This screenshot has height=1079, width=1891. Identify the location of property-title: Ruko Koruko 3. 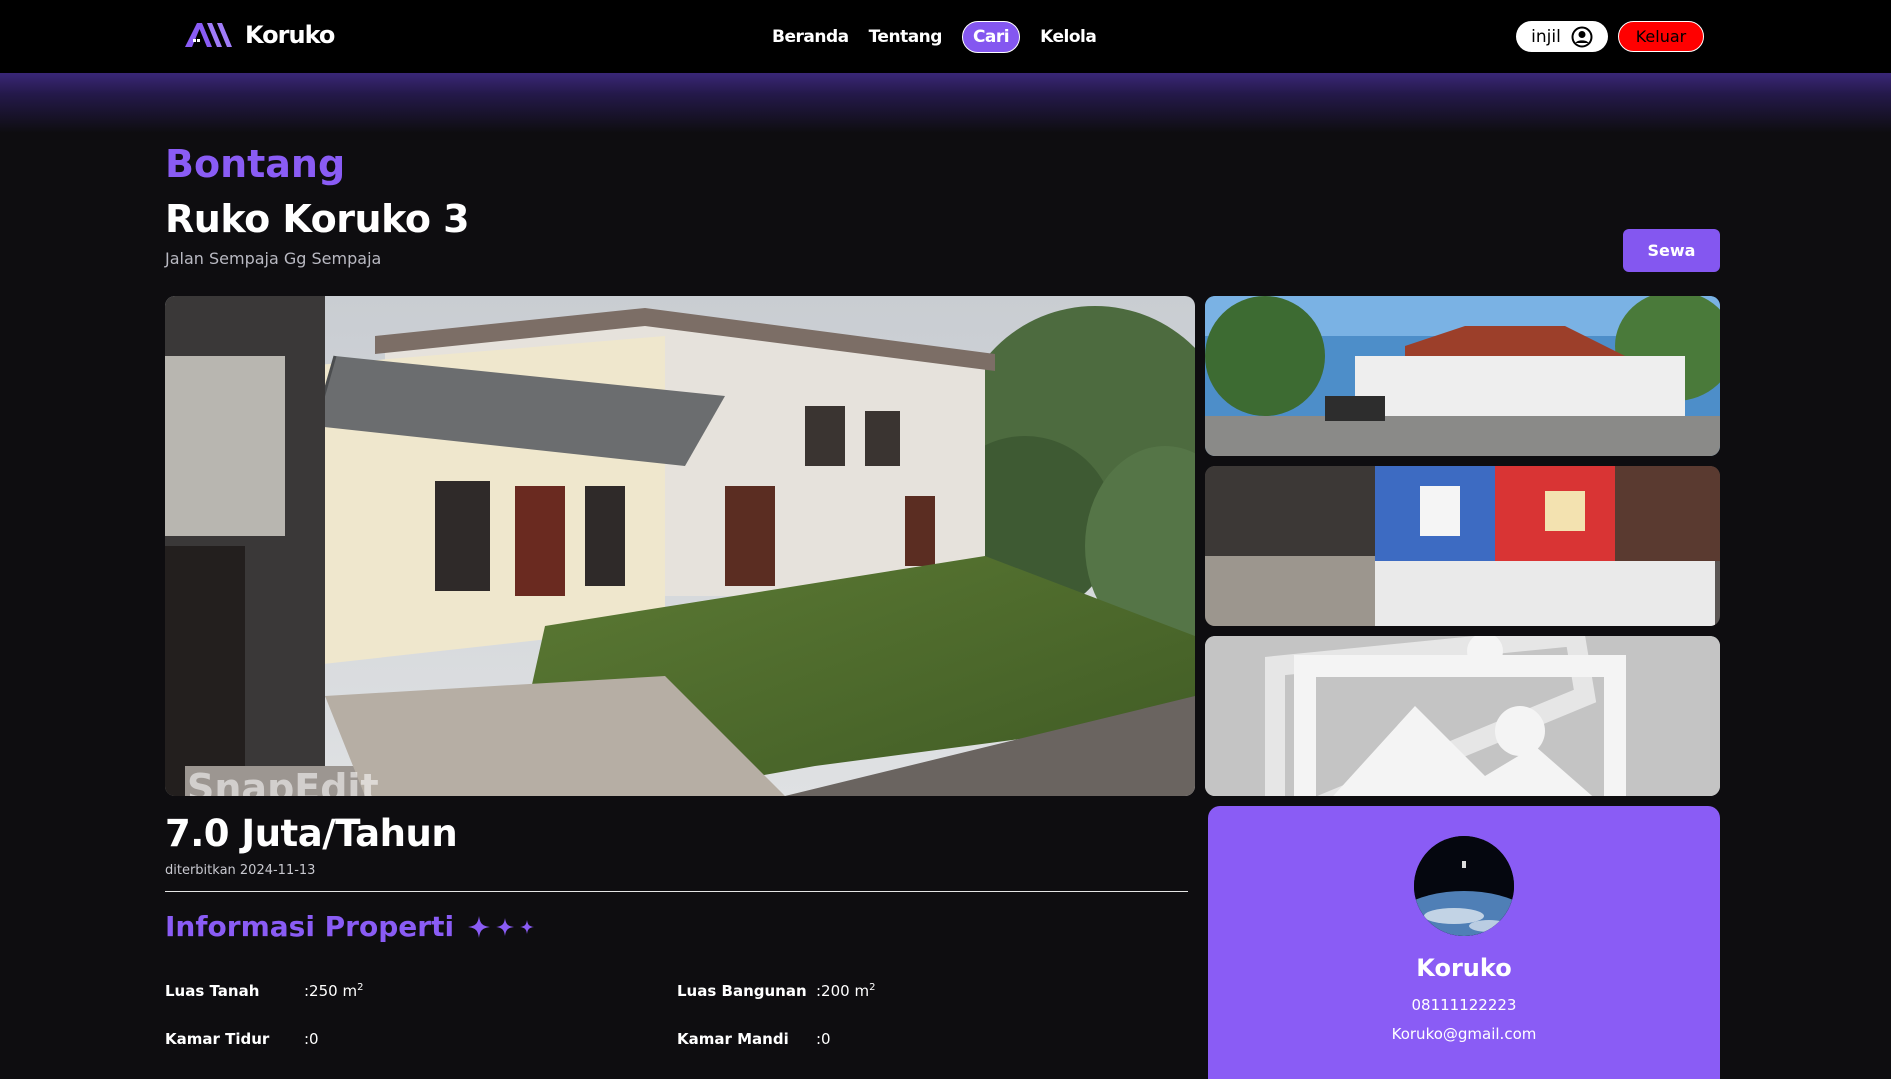
(317, 219).